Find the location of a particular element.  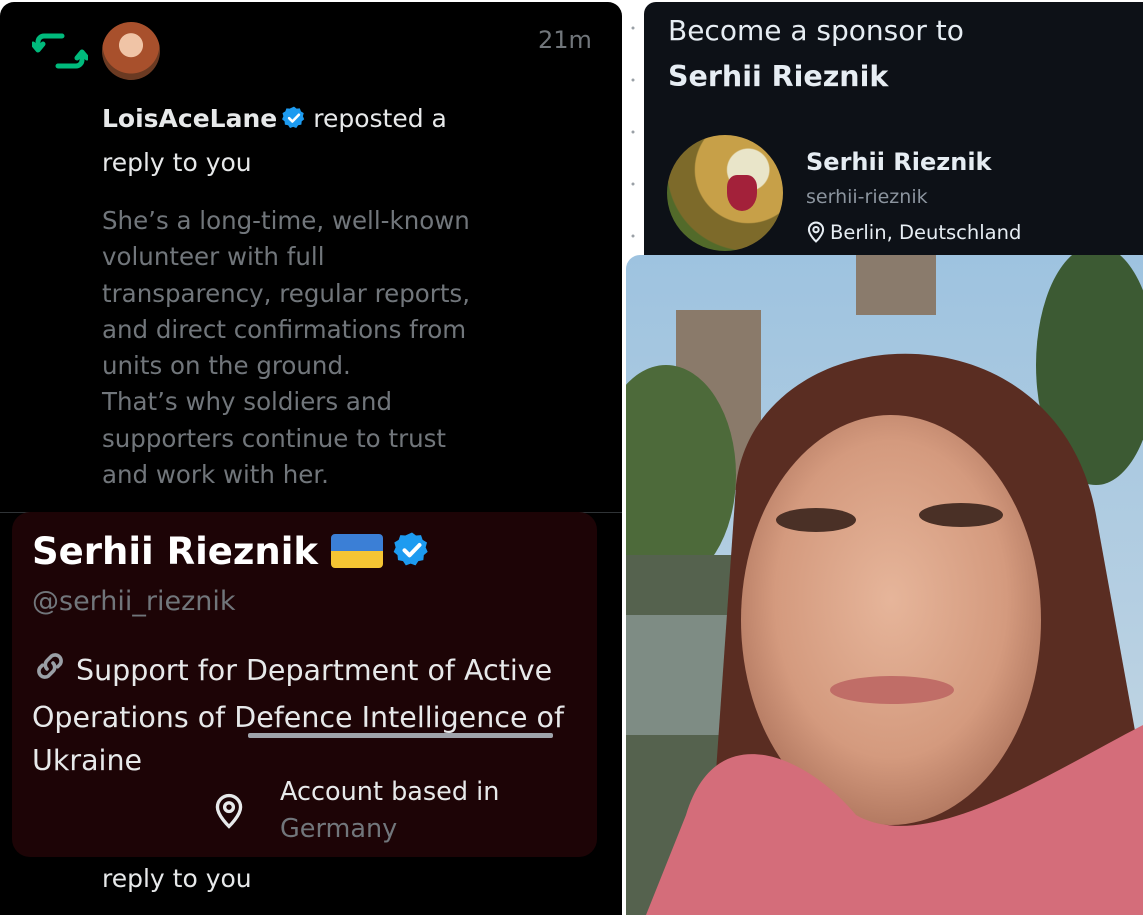

cheetah-mouth is located at coordinates (742, 193).